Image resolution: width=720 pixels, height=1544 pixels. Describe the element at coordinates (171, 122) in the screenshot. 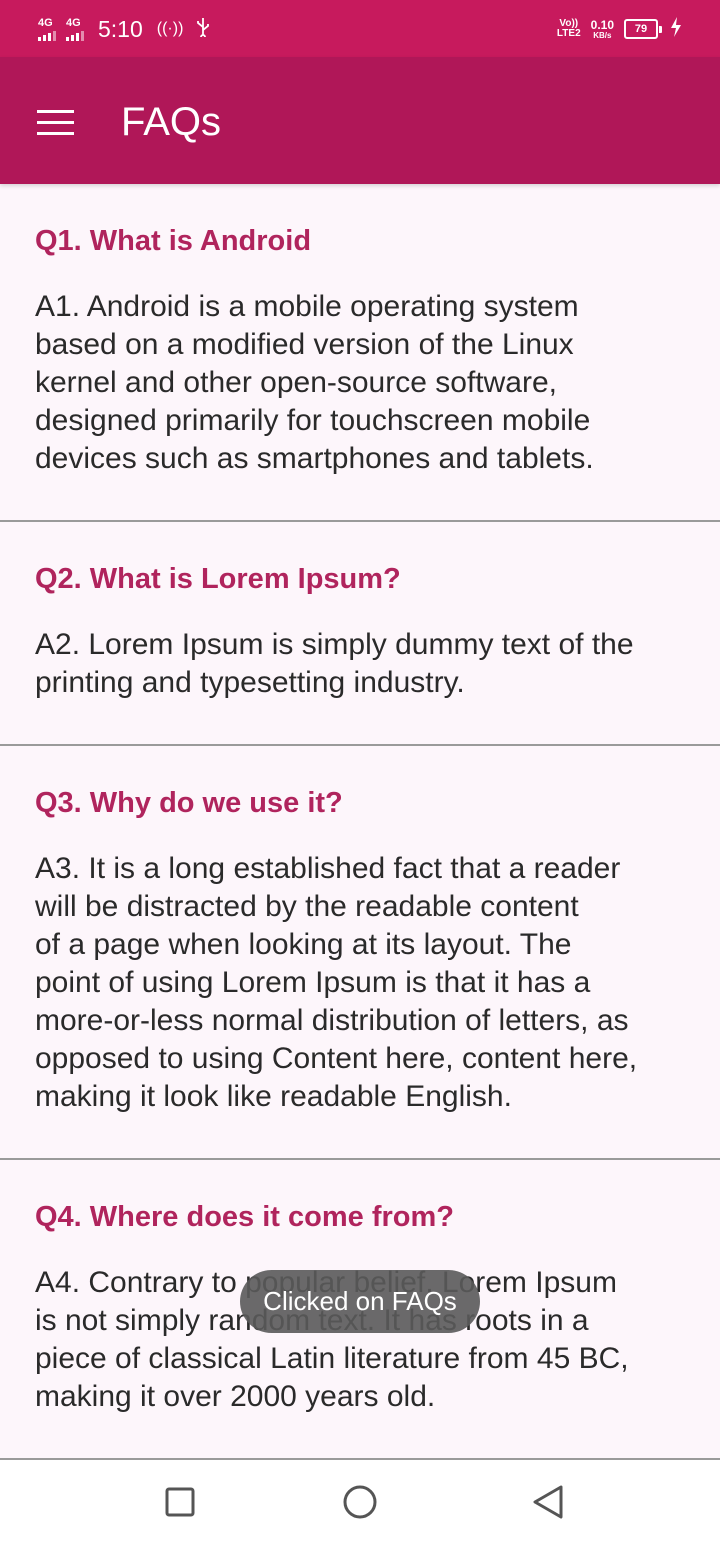

I see `page-title: FAQs` at that location.